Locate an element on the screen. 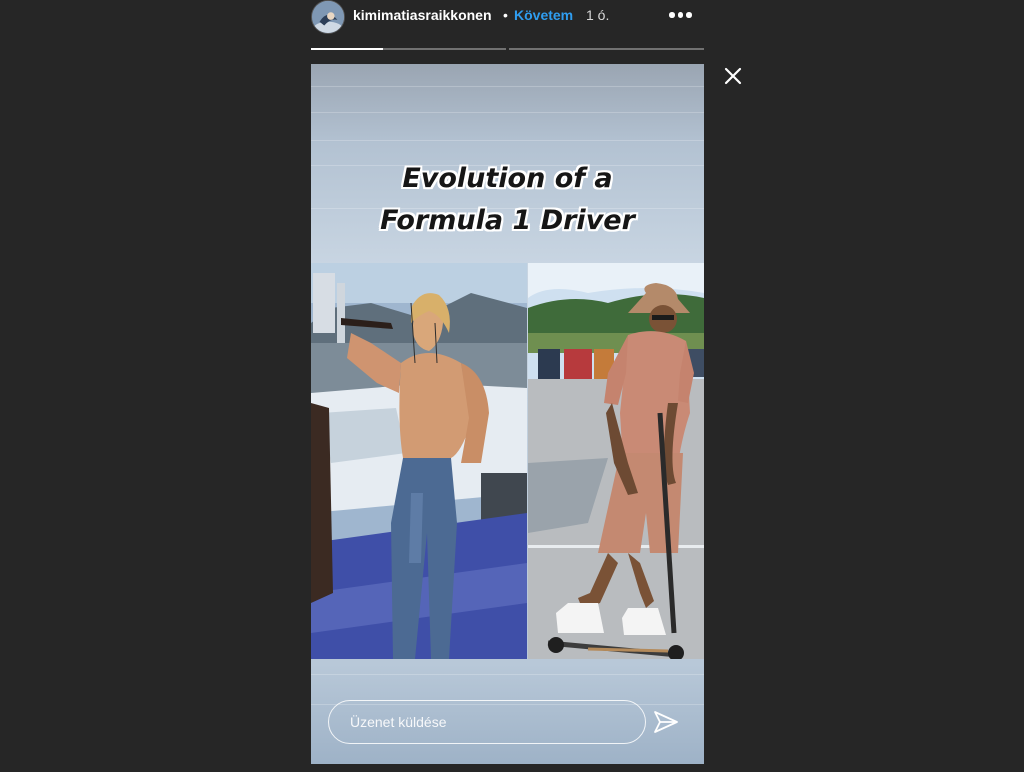 The width and height of the screenshot is (1024, 772). driver-modern-photo is located at coordinates (616, 461).